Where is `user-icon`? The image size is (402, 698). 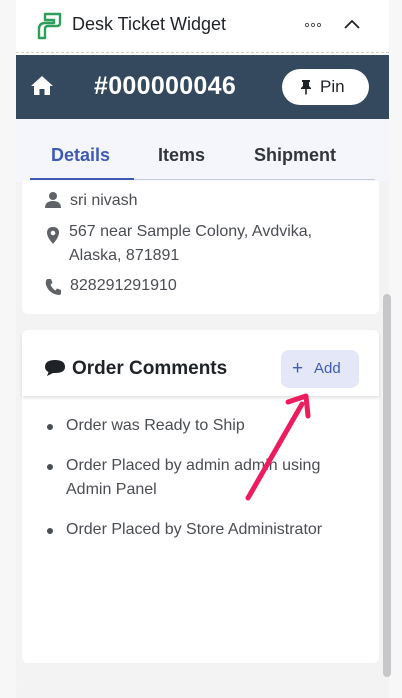
user-icon is located at coordinates (53, 200).